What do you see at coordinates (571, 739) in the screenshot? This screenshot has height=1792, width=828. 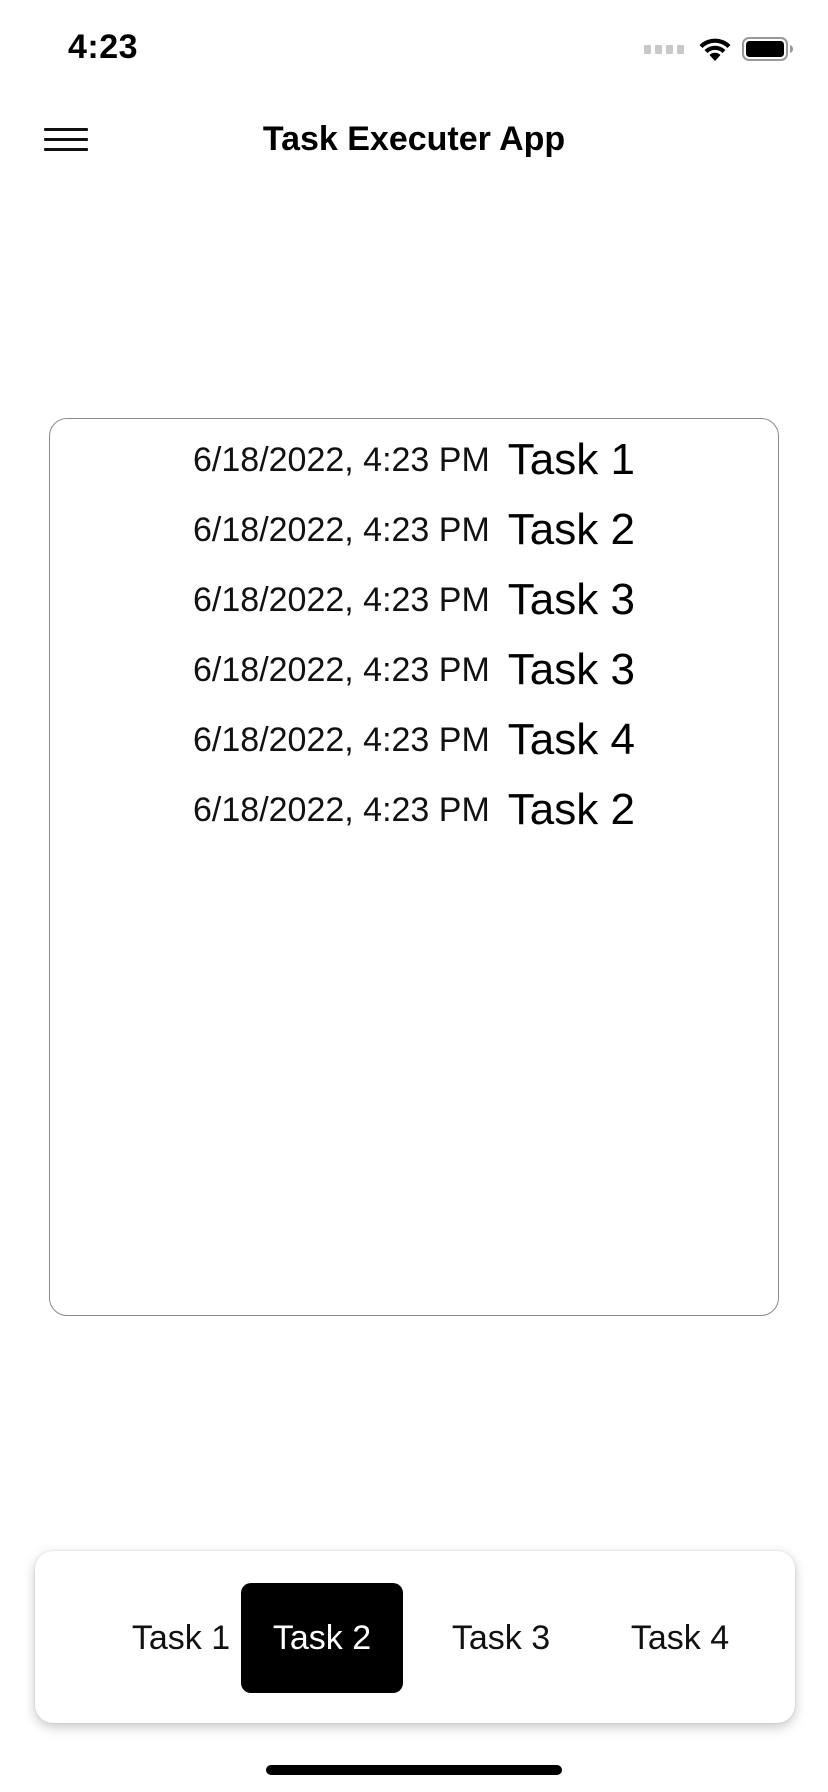 I see `task-name: Task 4` at bounding box center [571, 739].